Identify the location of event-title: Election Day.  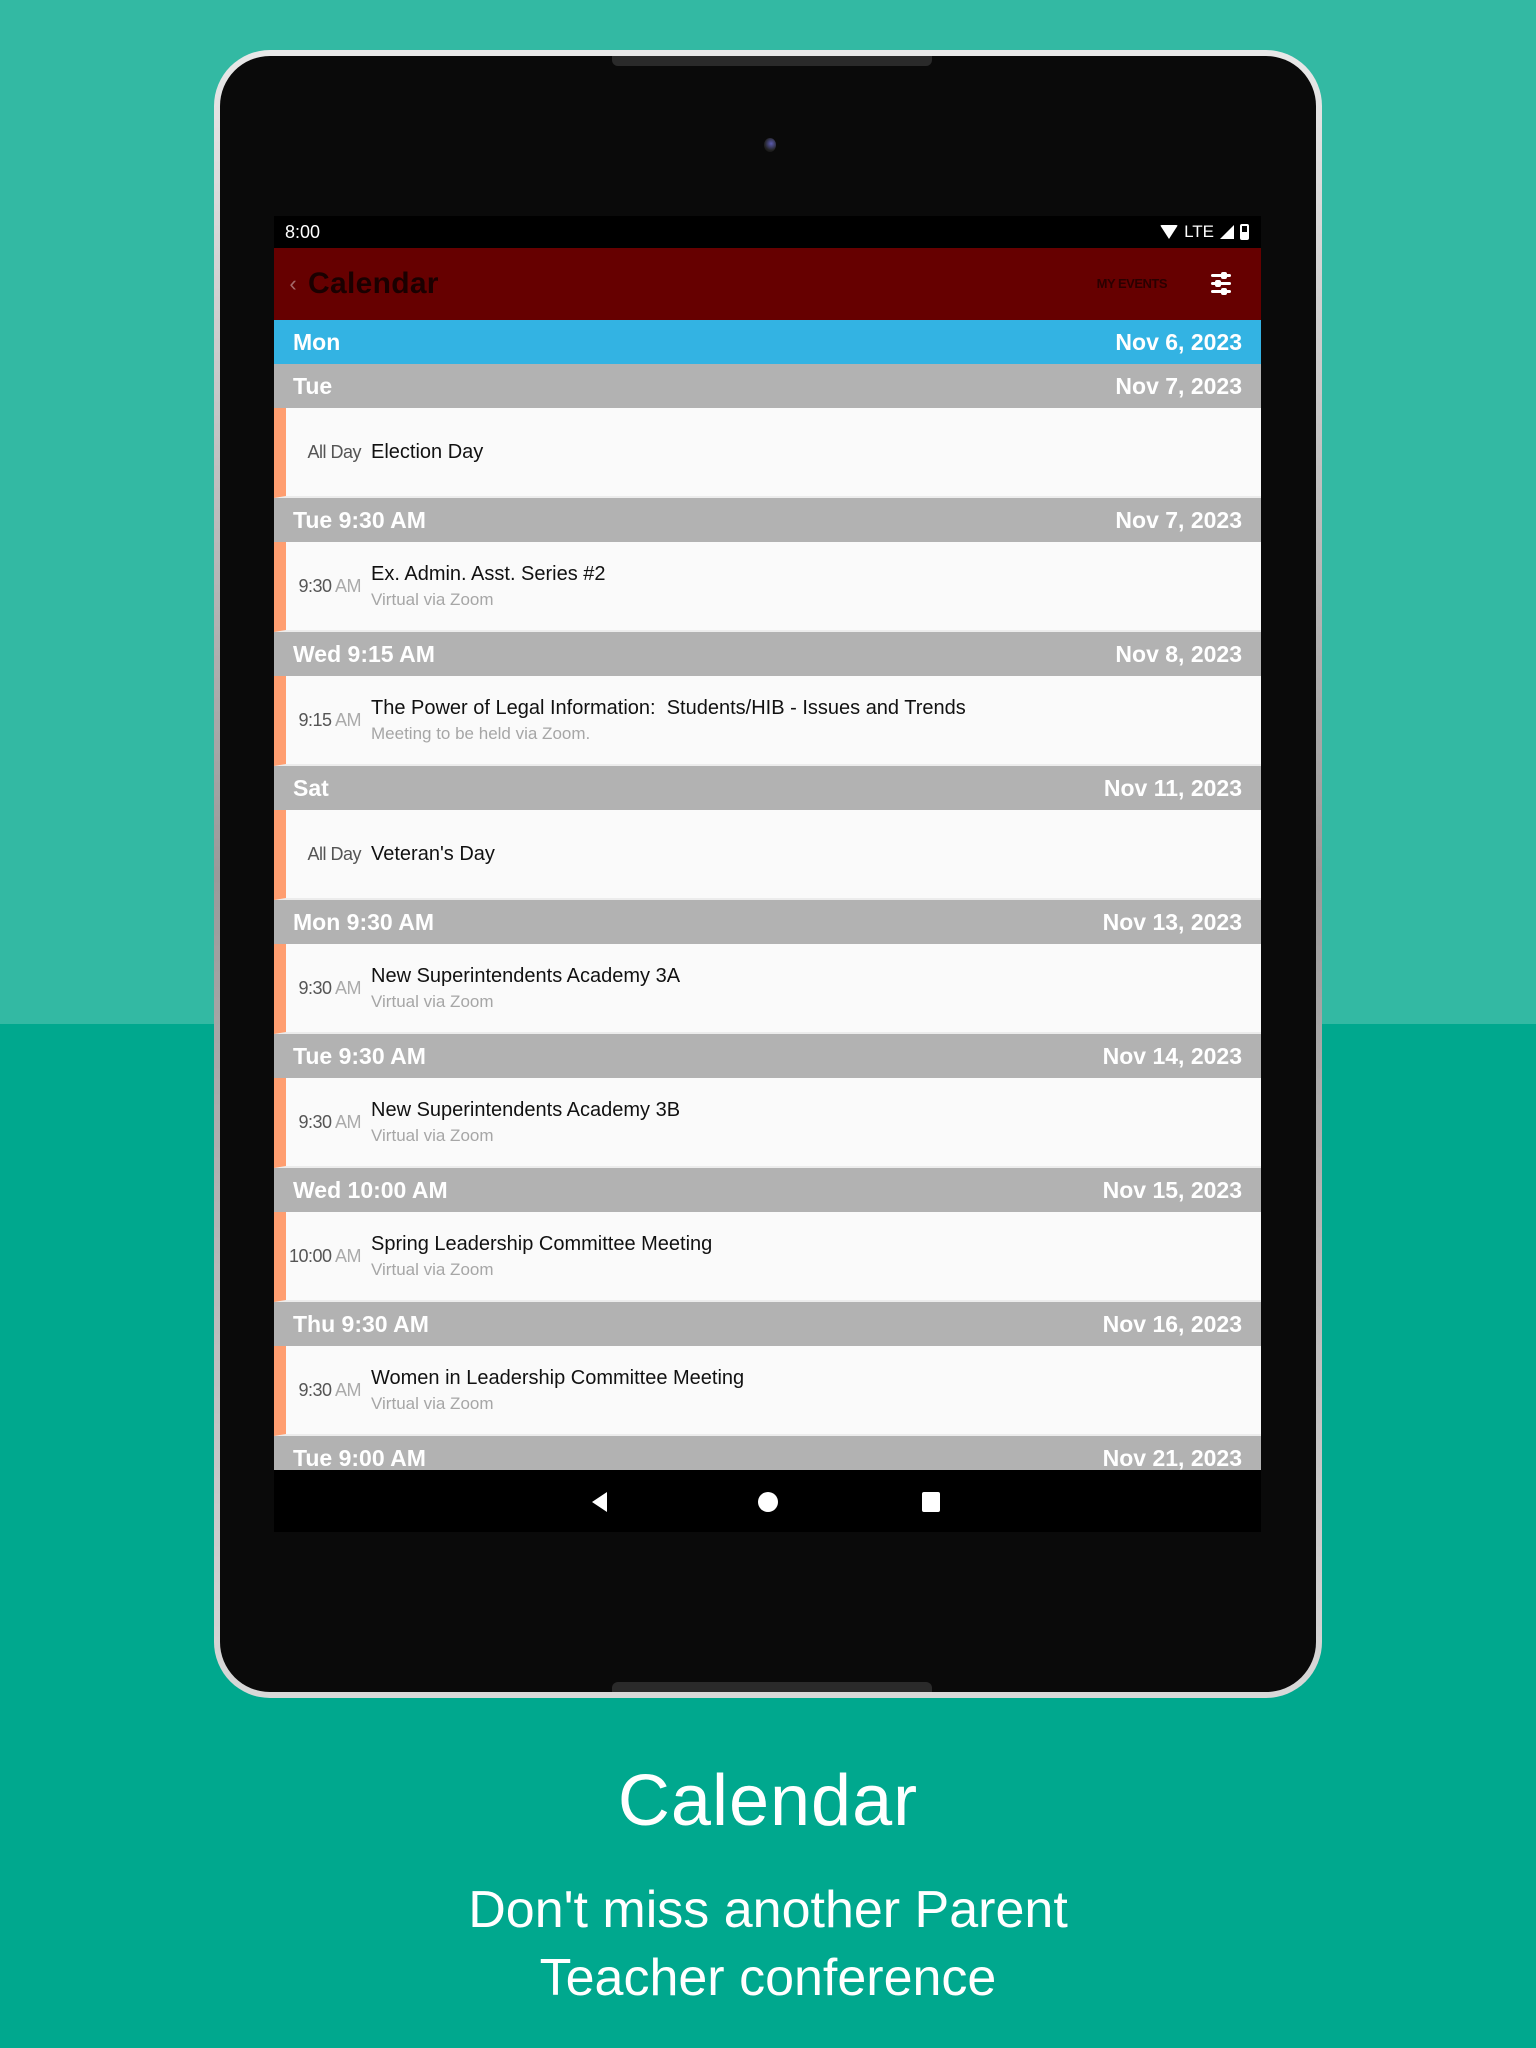
(427, 451).